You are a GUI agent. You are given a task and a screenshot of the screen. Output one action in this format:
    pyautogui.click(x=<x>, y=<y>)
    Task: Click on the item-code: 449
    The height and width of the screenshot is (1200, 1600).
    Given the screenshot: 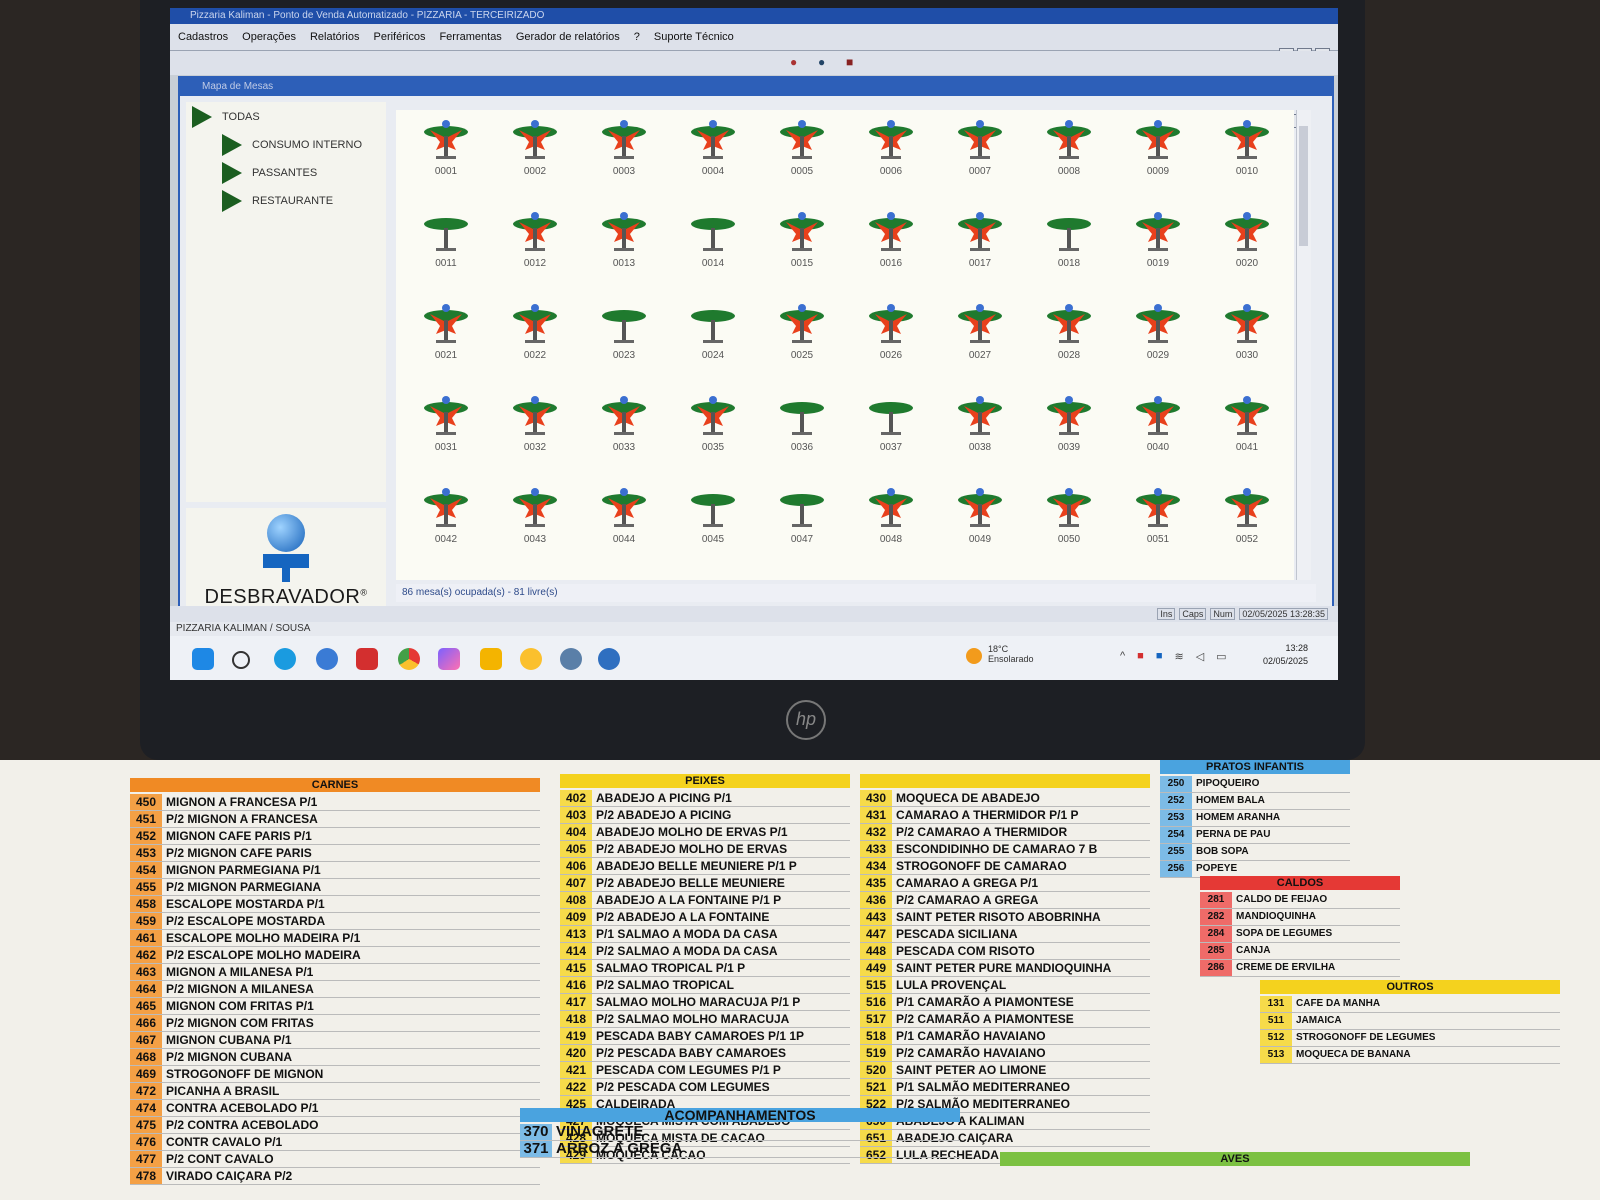 What is the action you would take?
    pyautogui.click(x=876, y=968)
    